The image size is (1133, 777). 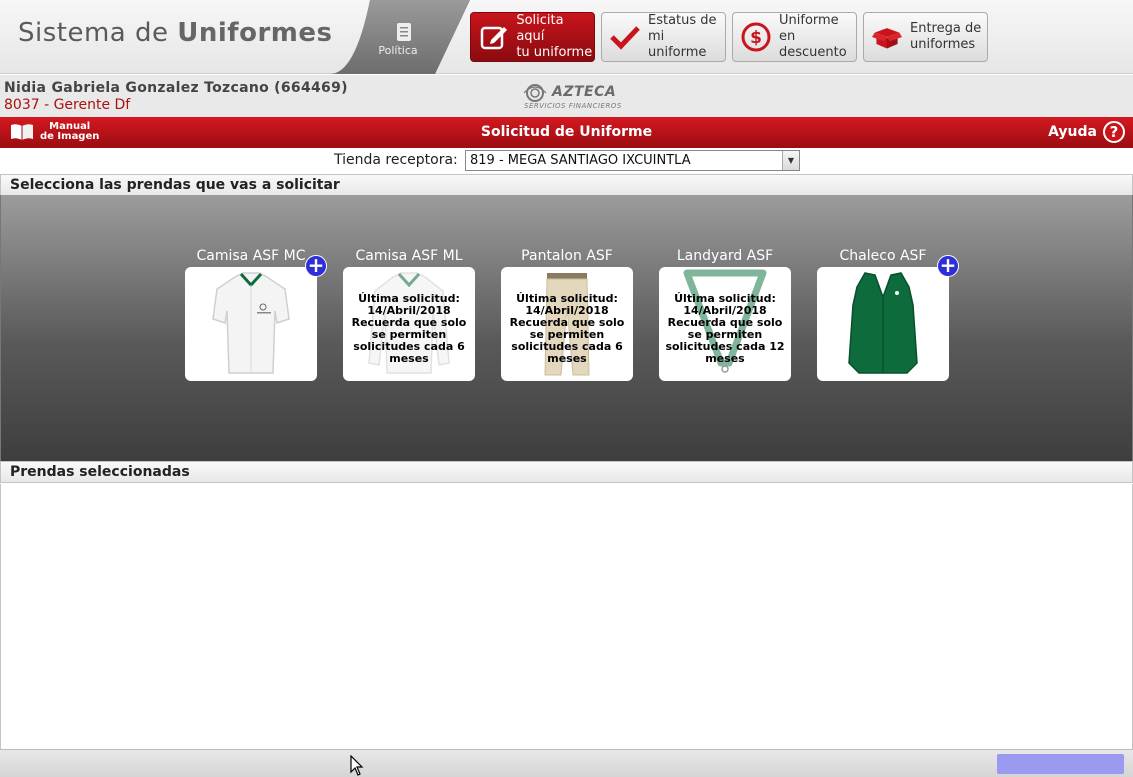 I want to click on chevron-down-icon: ▼, so click(x=790, y=160).